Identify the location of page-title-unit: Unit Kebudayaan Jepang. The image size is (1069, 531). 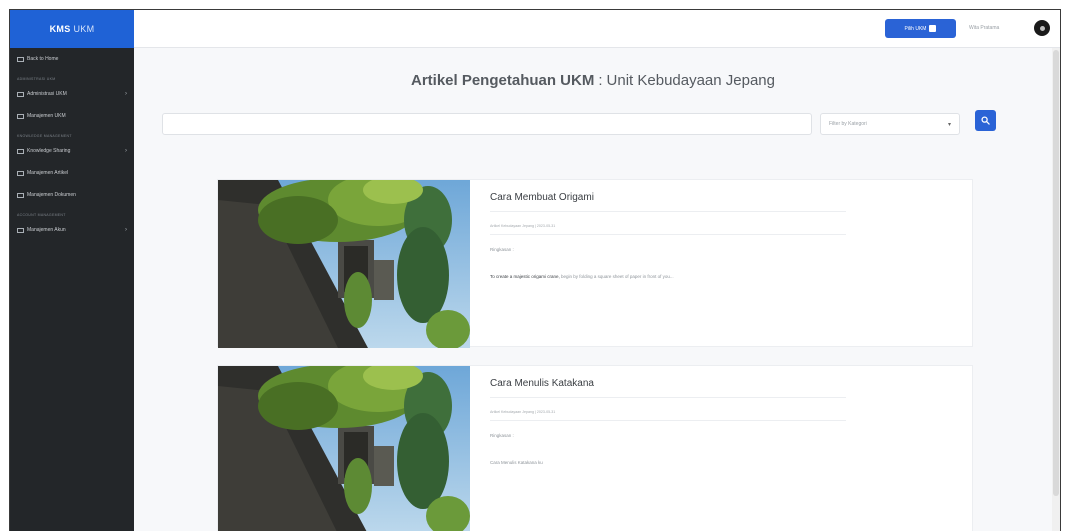
(690, 80).